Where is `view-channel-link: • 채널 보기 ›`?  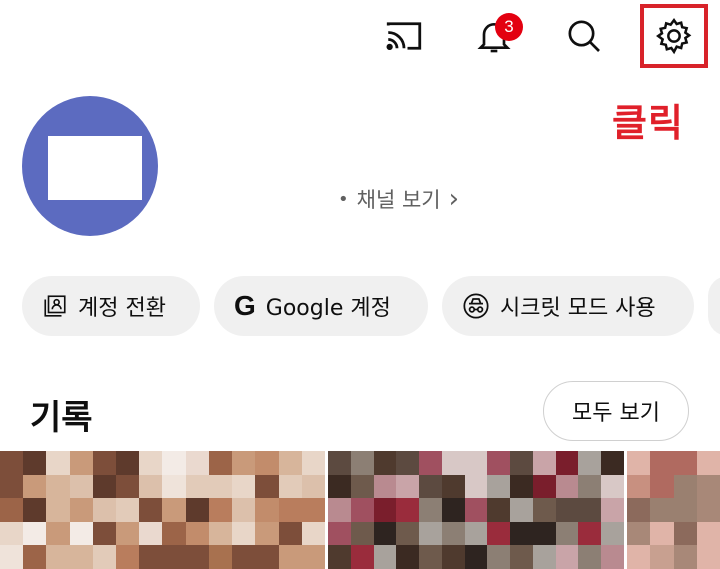 view-channel-link: • 채널 보기 › is located at coordinates (398, 199).